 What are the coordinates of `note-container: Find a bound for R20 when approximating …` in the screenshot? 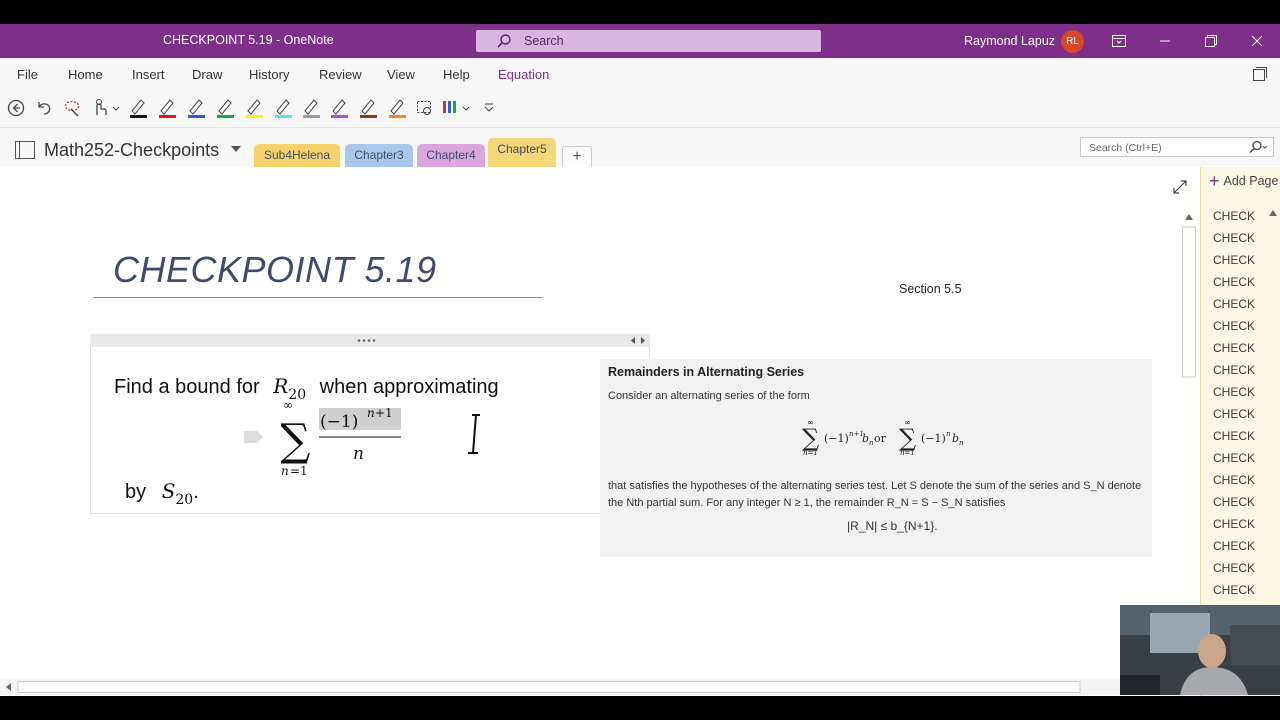 It's located at (370, 424).